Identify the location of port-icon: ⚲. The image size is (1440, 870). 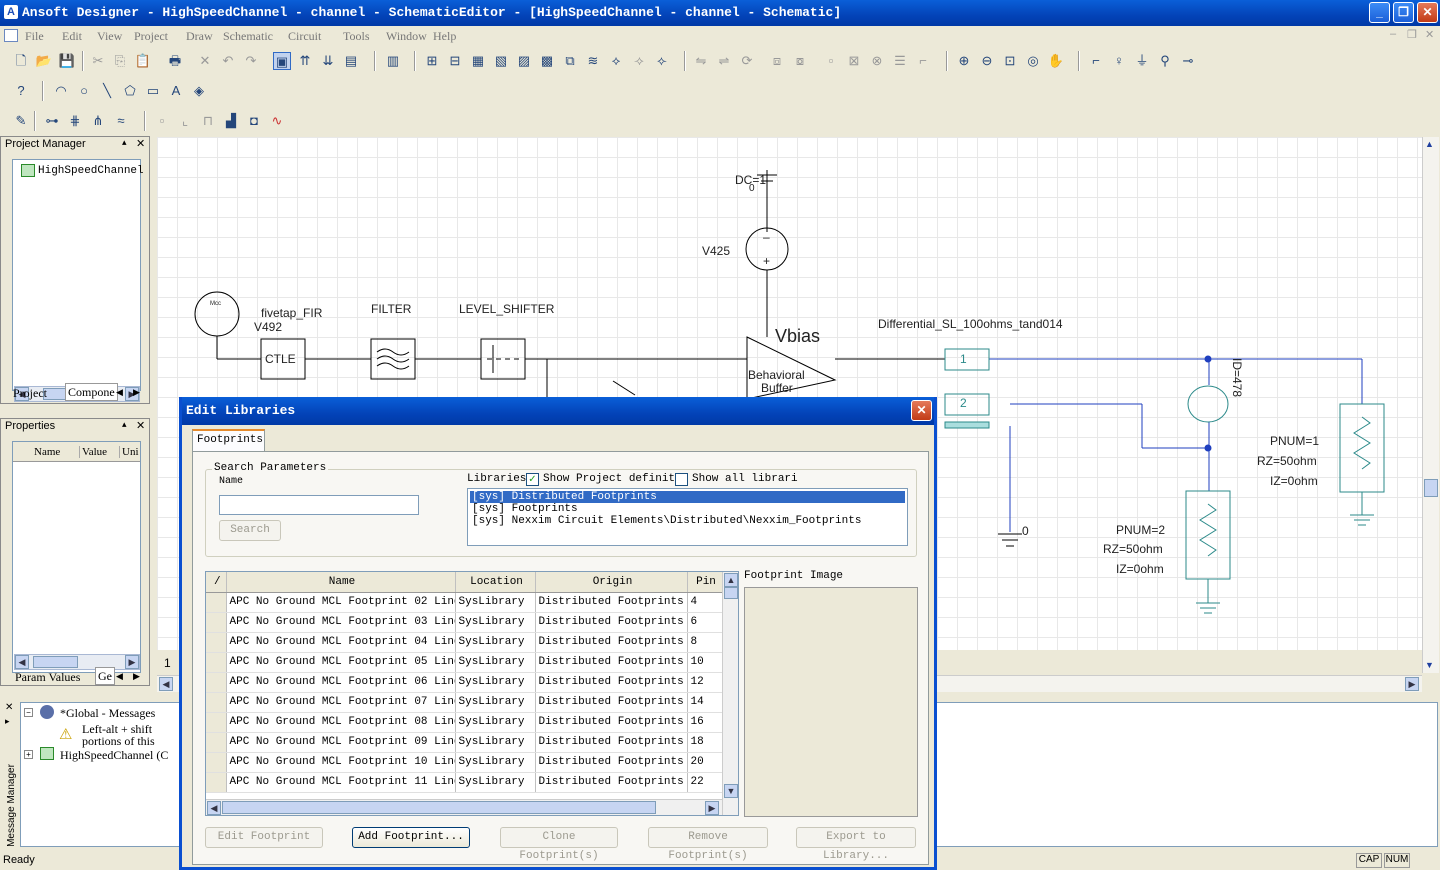
(1165, 61).